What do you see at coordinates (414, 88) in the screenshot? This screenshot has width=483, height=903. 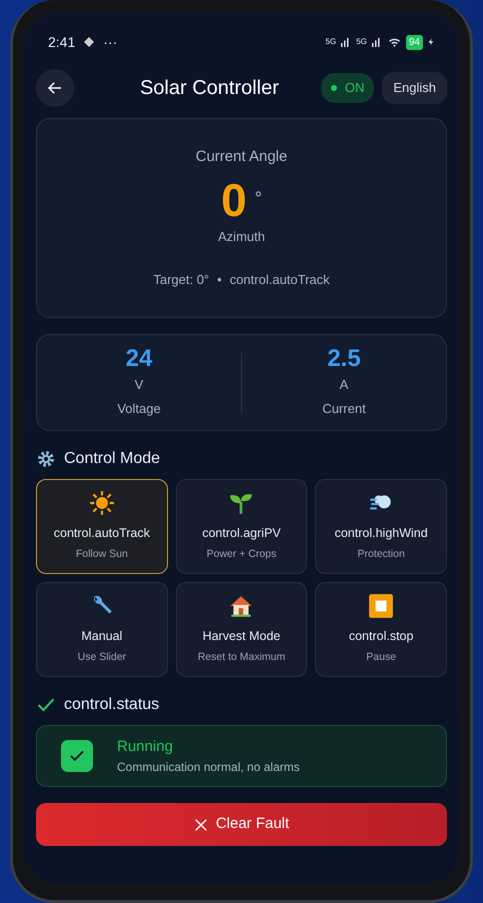 I see `language-button: English` at bounding box center [414, 88].